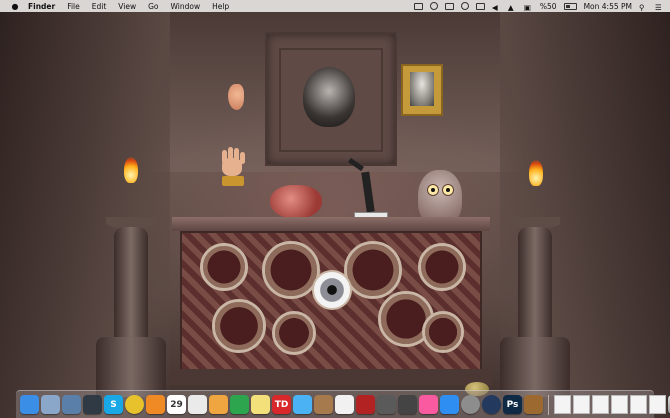 Image resolution: width=670 pixels, height=418 pixels. What do you see at coordinates (548, 404) in the screenshot?
I see `dock-separator` at bounding box center [548, 404].